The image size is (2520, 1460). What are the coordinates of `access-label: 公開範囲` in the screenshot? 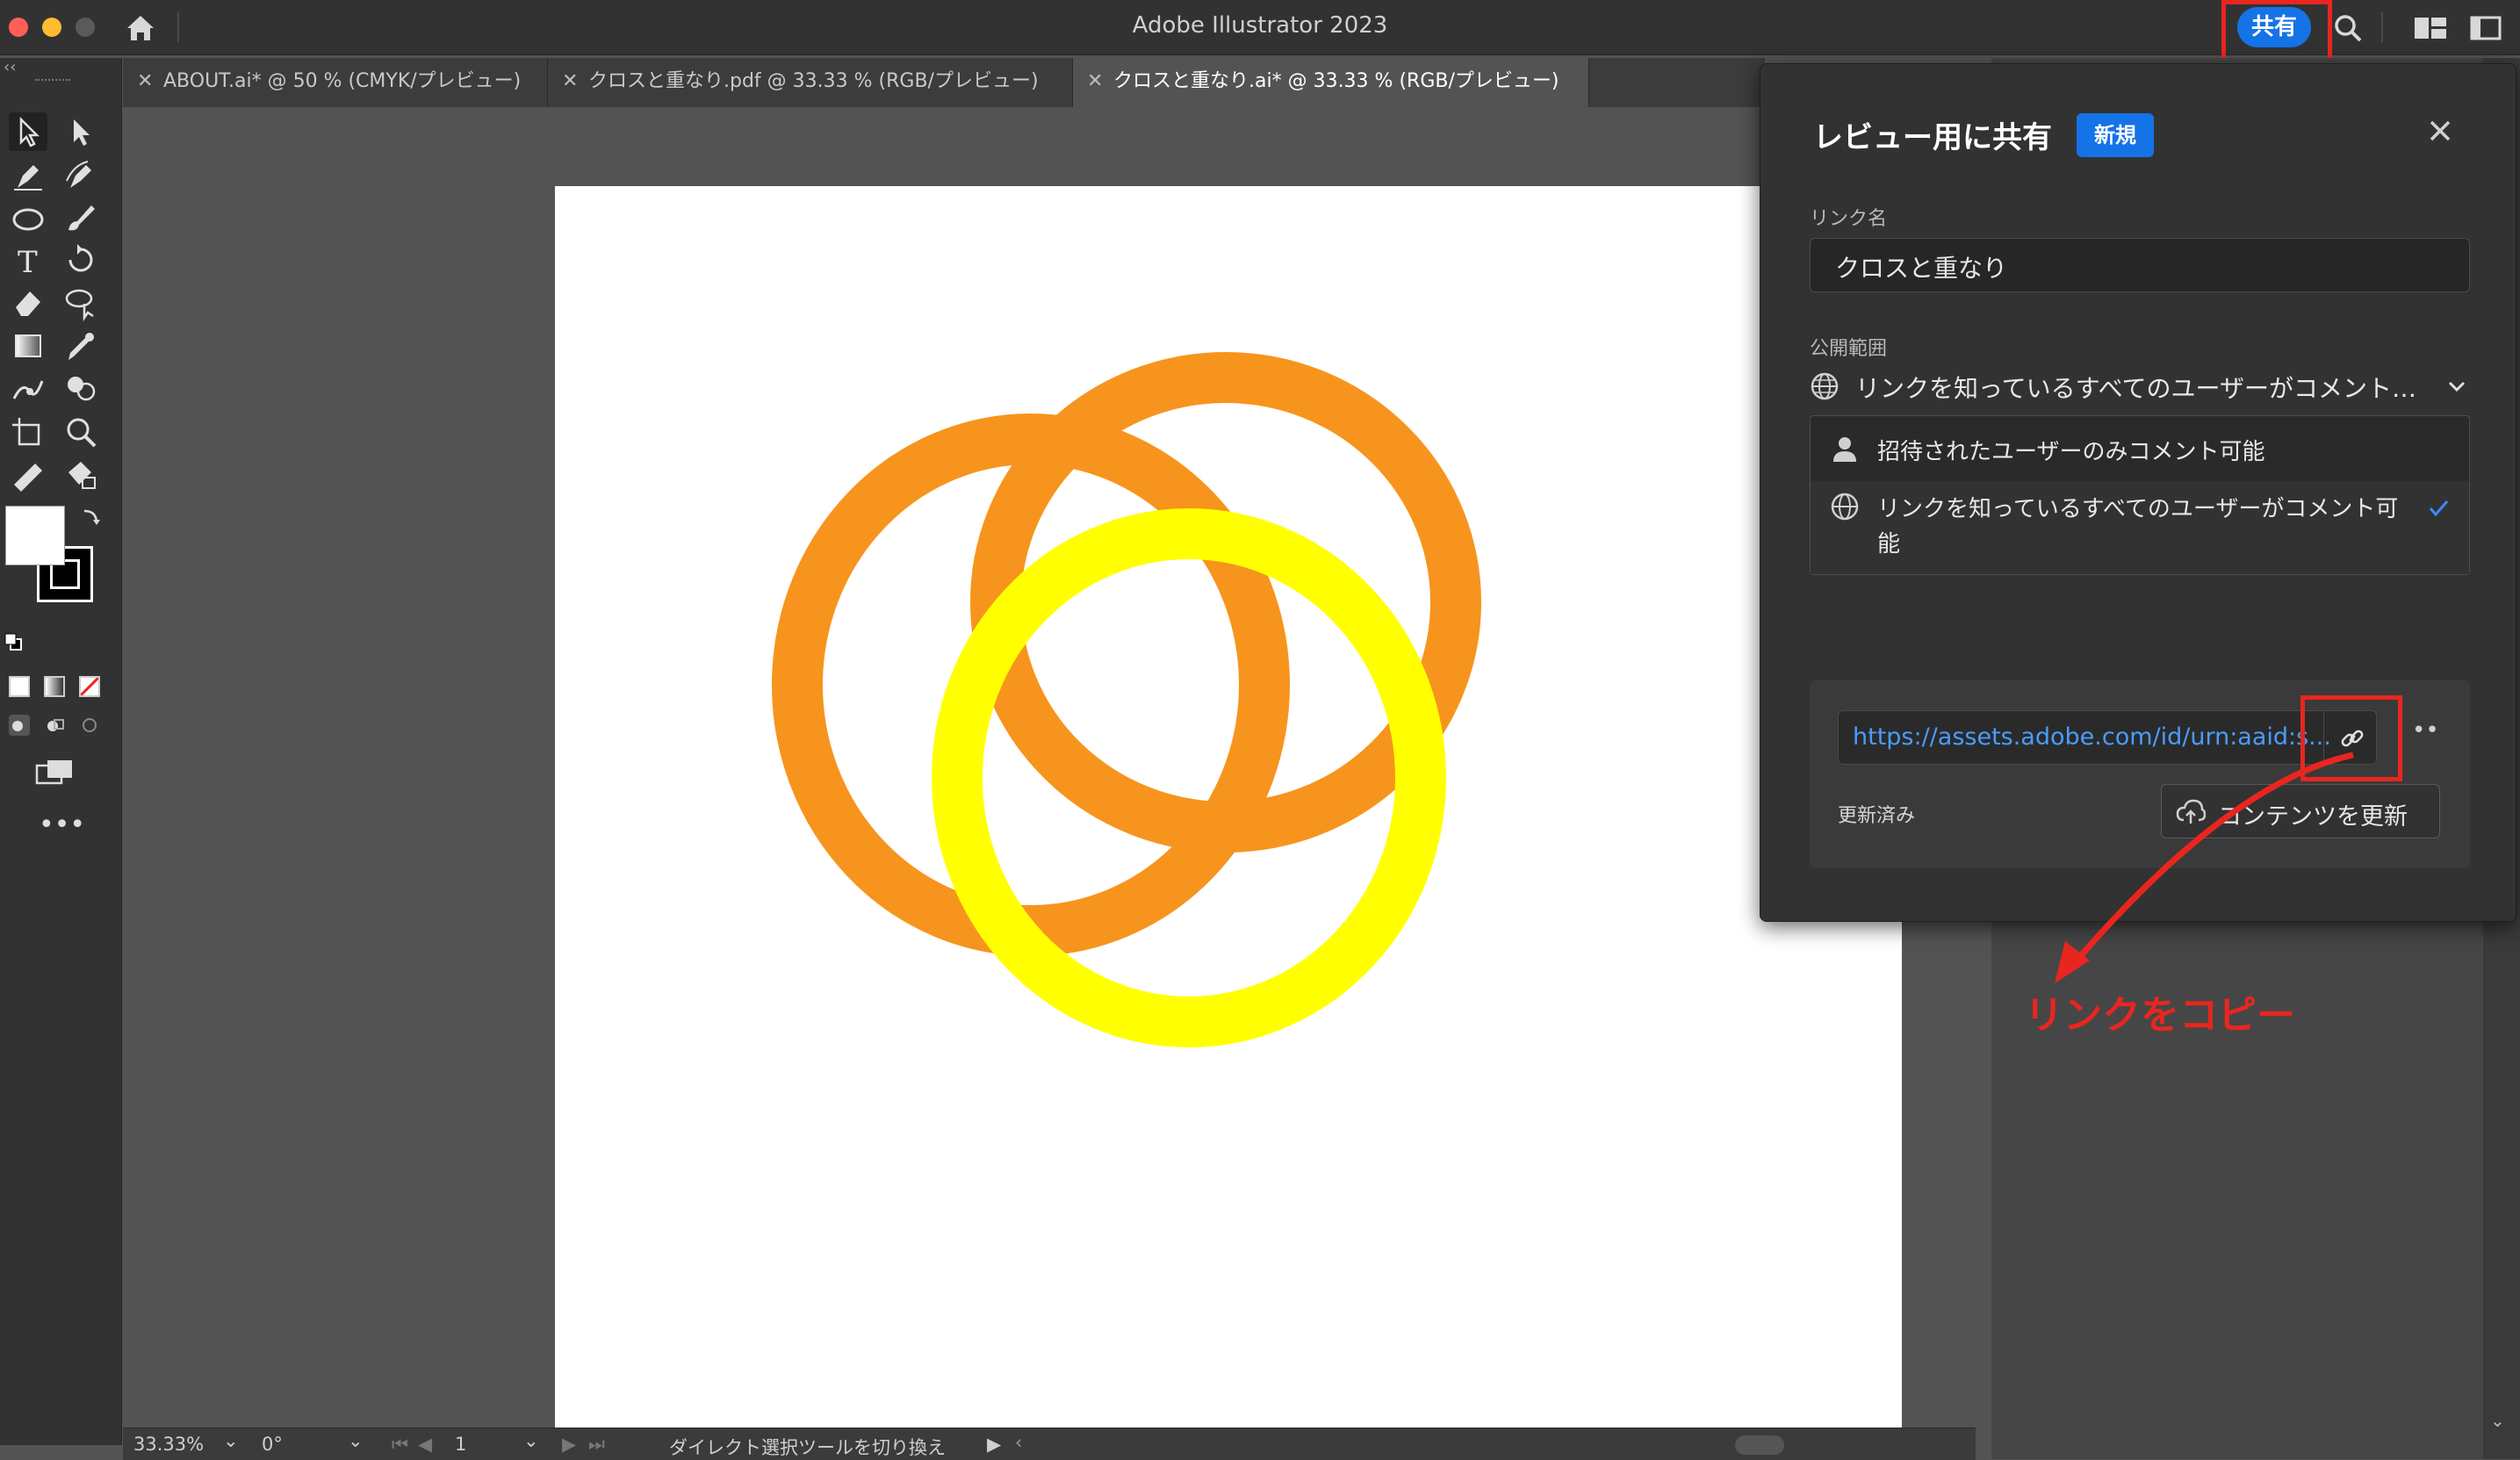 It's located at (1849, 349).